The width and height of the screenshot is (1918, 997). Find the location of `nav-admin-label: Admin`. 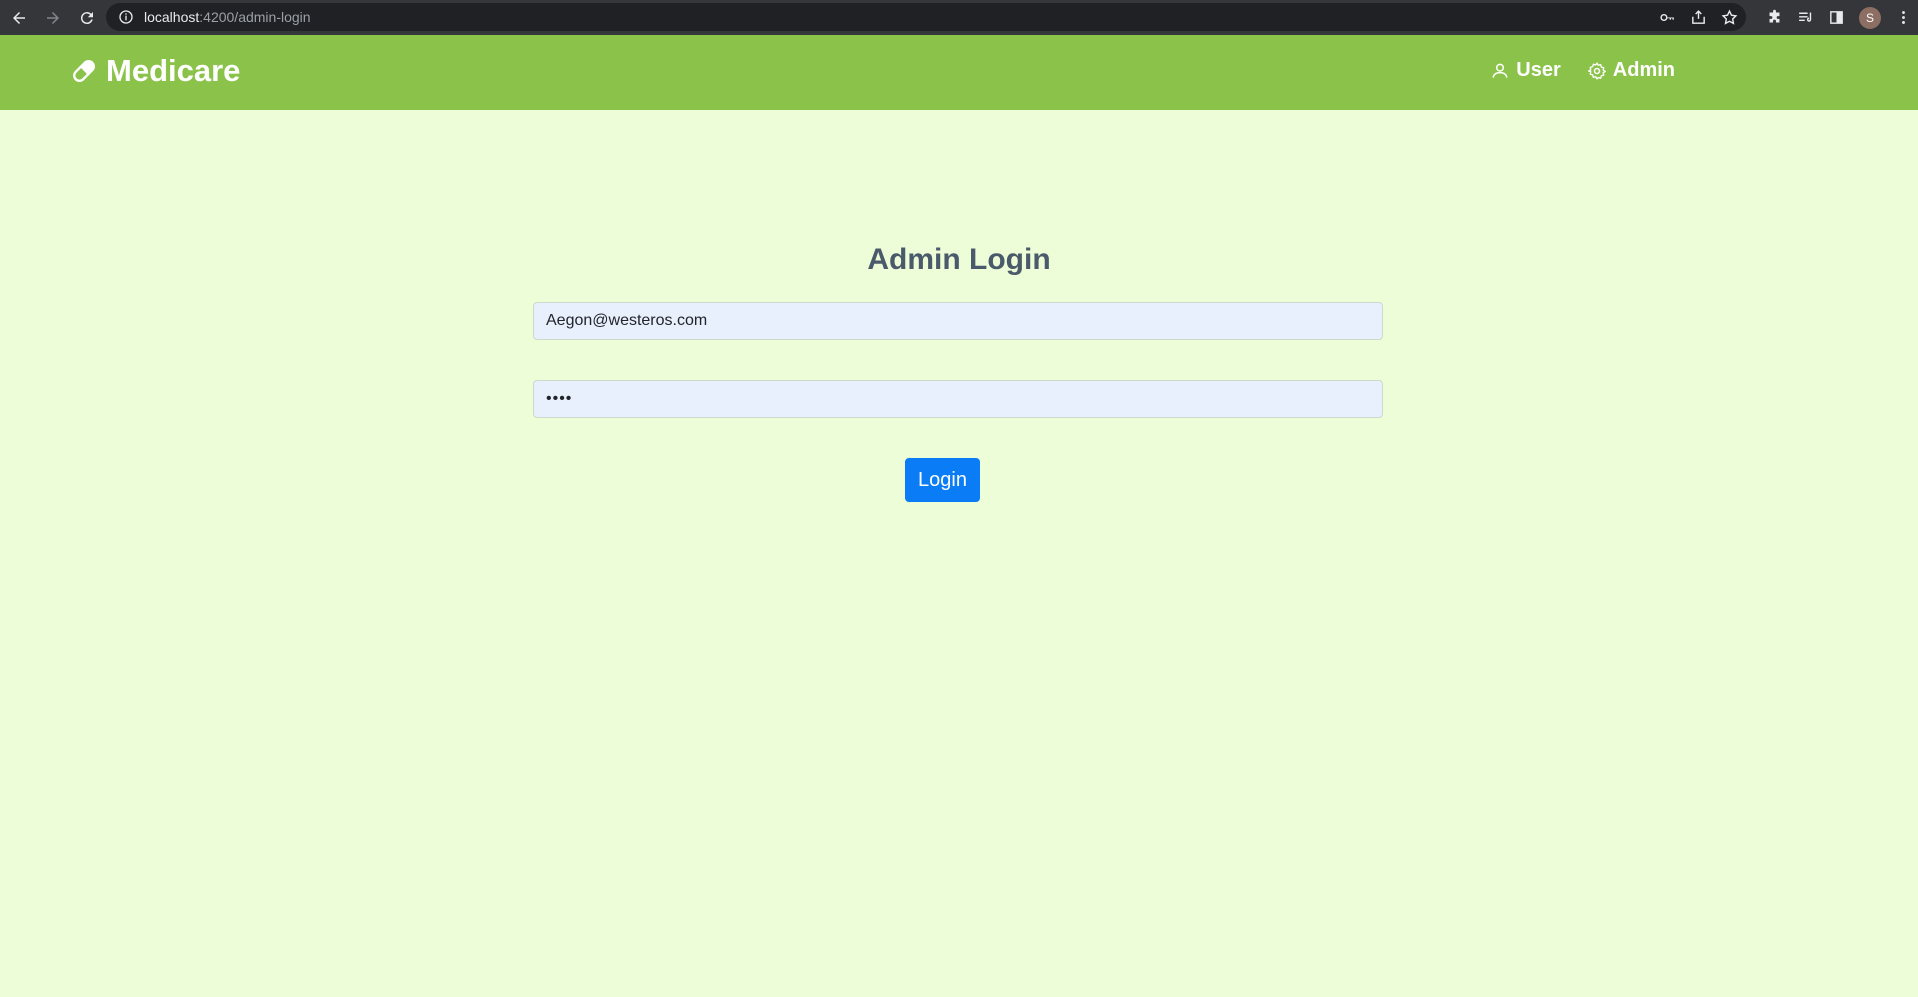

nav-admin-label: Admin is located at coordinates (1643, 70).